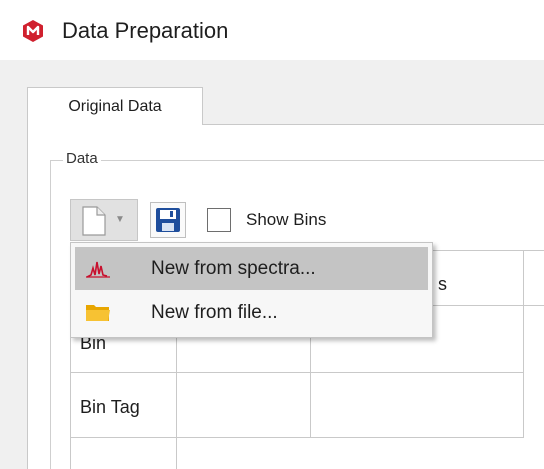 This screenshot has width=544, height=469. What do you see at coordinates (98, 269) in the screenshot?
I see `spectra-icon` at bounding box center [98, 269].